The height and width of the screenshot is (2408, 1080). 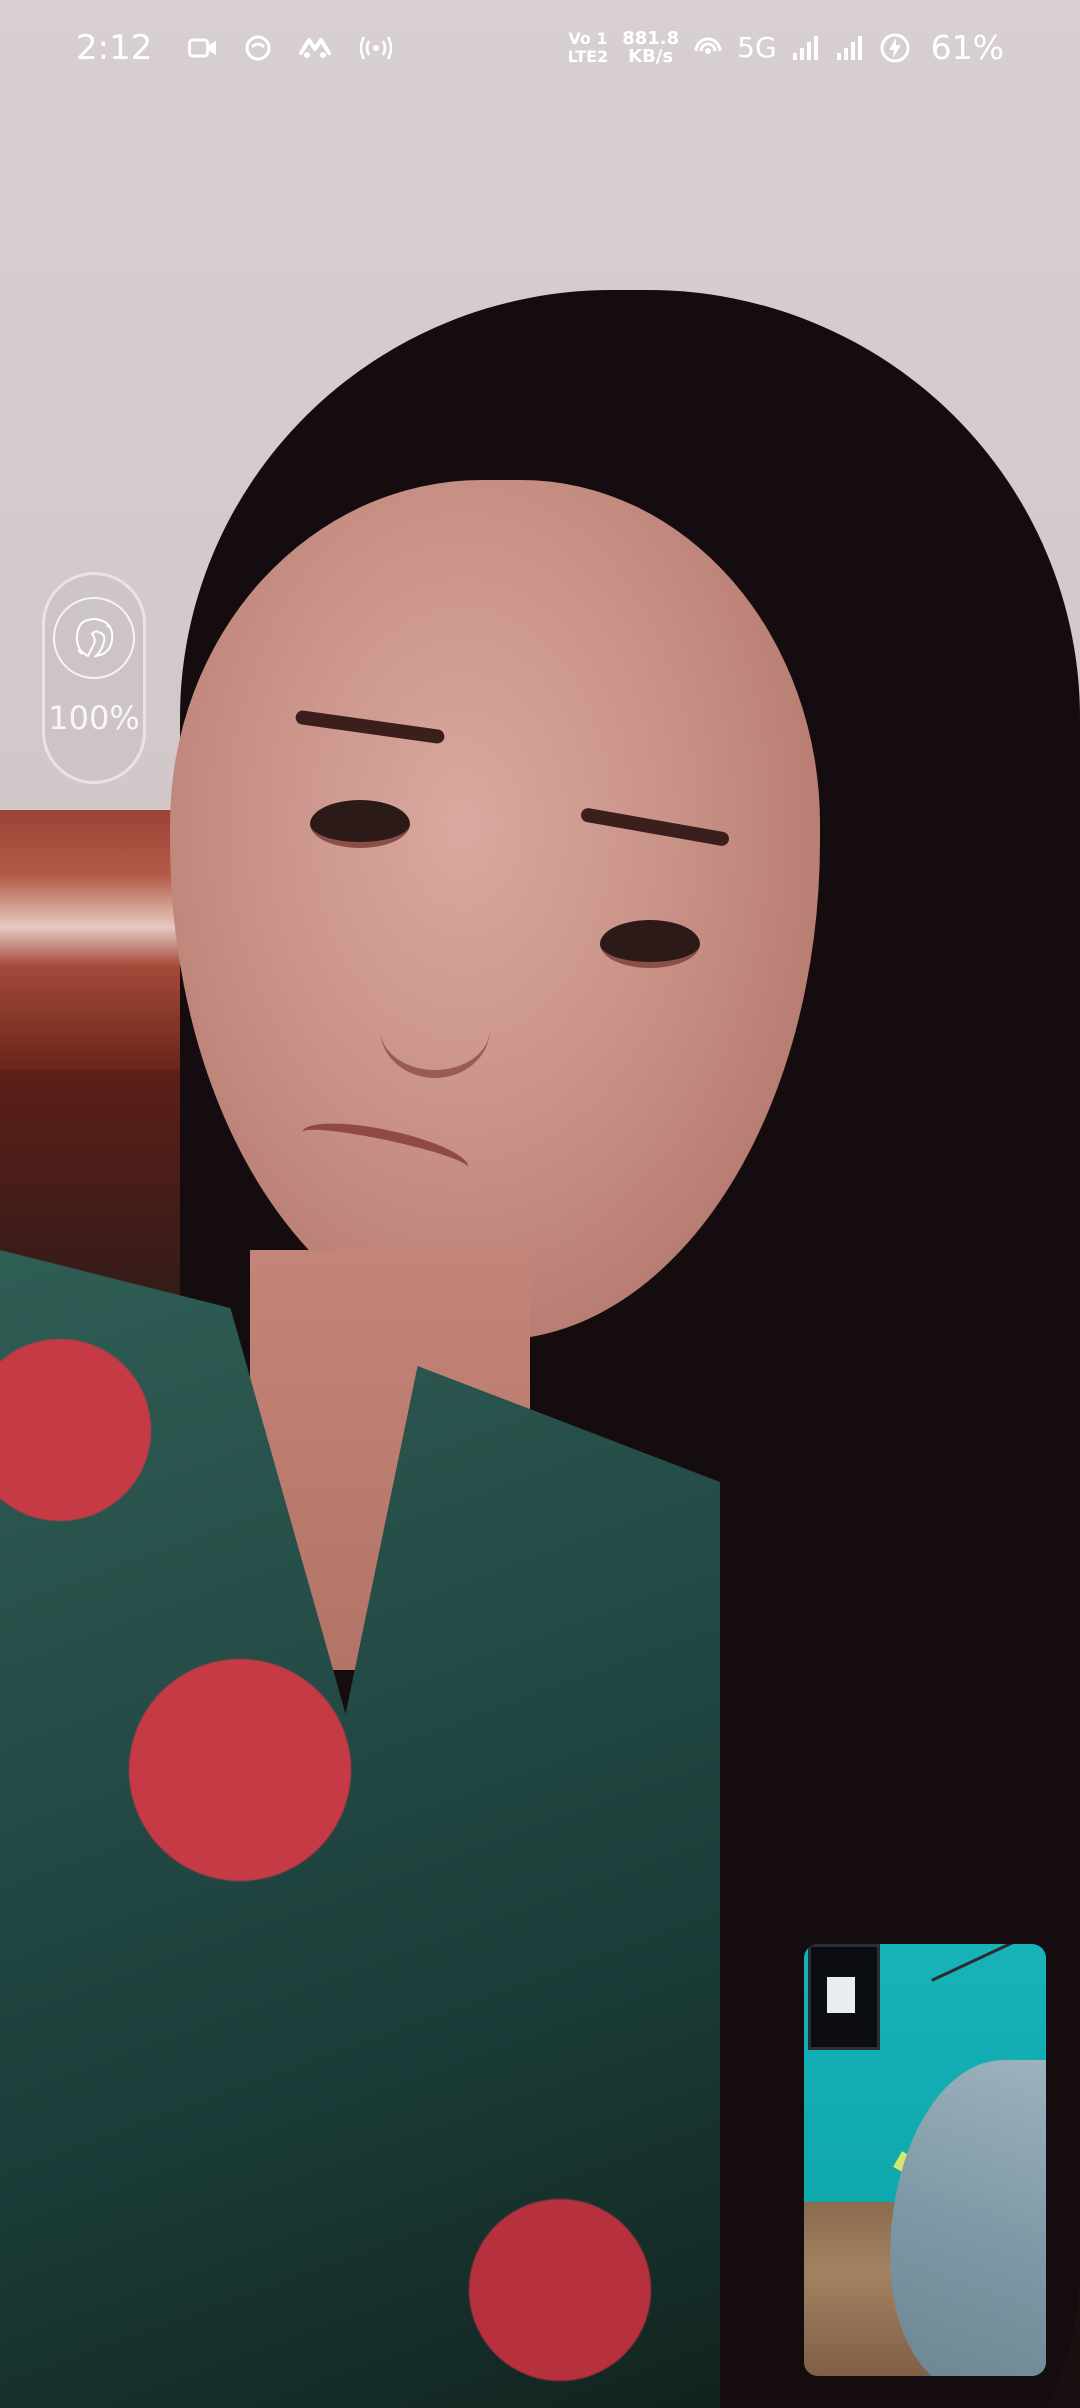 I want to click on self-view-pip, so click(x=925, y=2160).